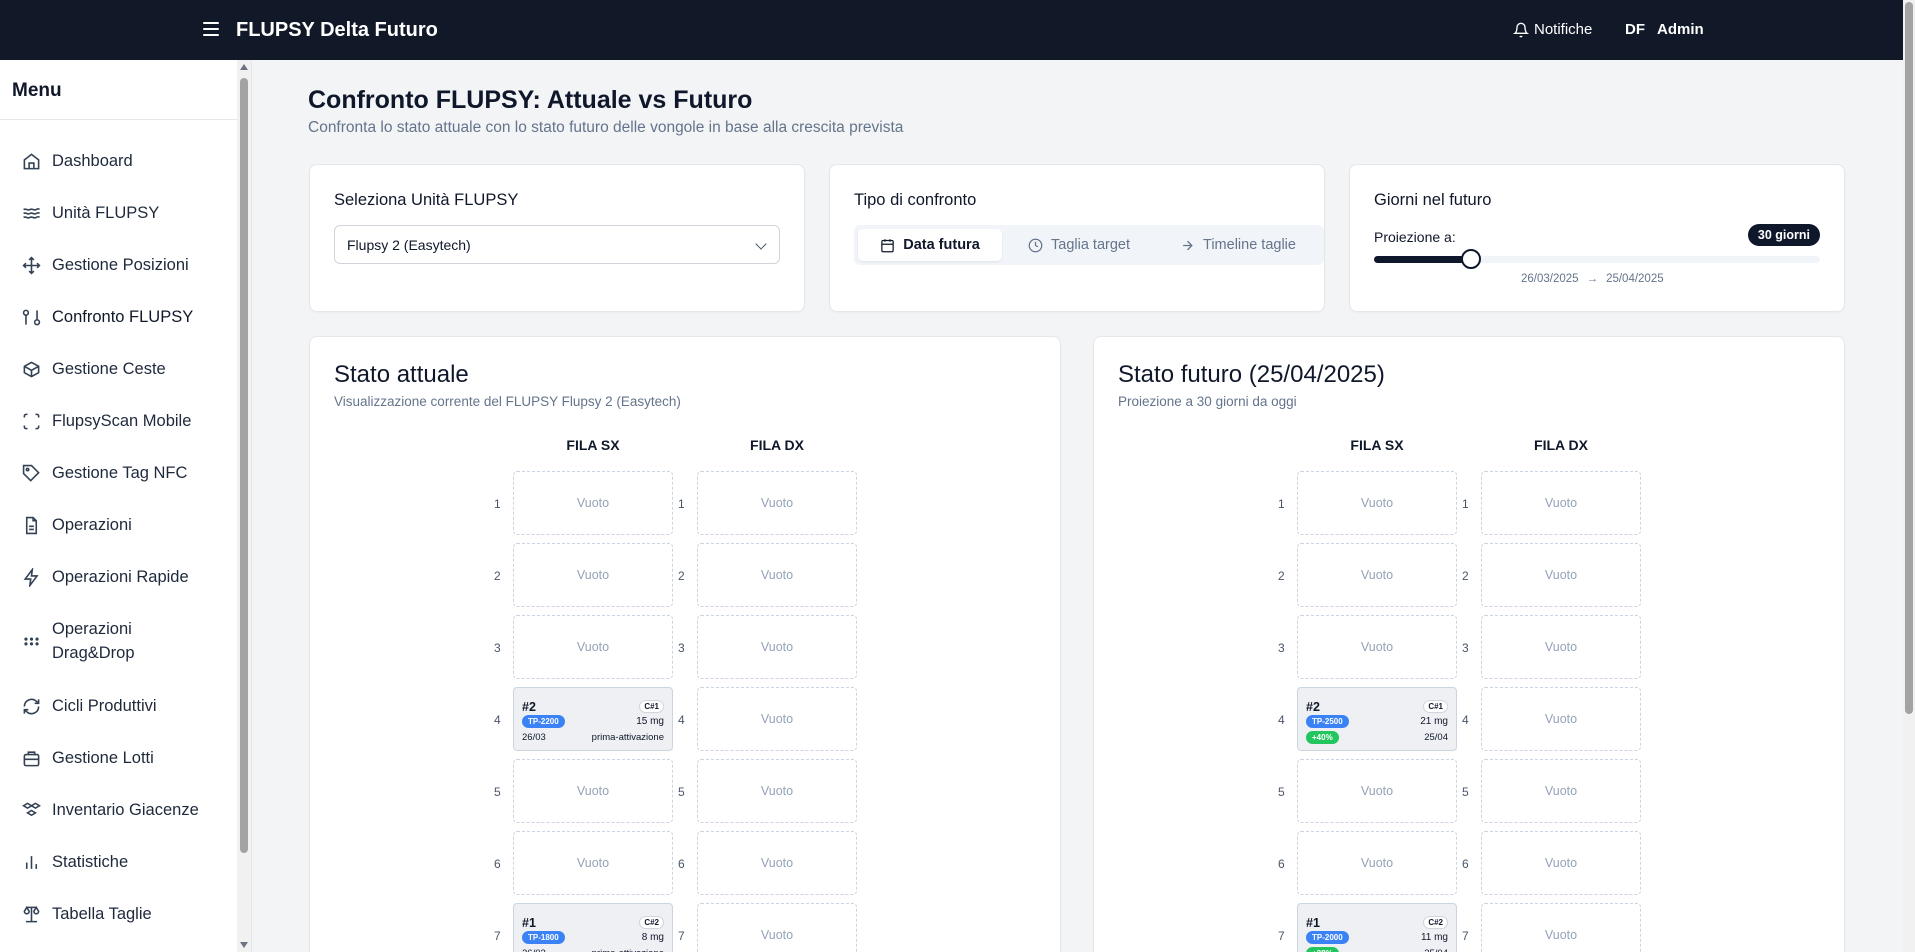  Describe the element at coordinates (125, 810) in the screenshot. I see `sidebar-item-label: Inventario Giacenze` at that location.